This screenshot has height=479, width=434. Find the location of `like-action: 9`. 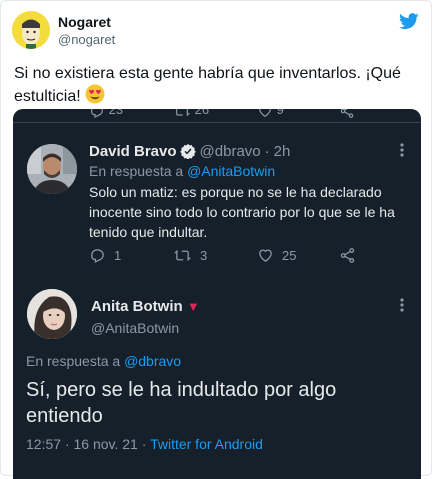

like-action: 9 is located at coordinates (270, 114).